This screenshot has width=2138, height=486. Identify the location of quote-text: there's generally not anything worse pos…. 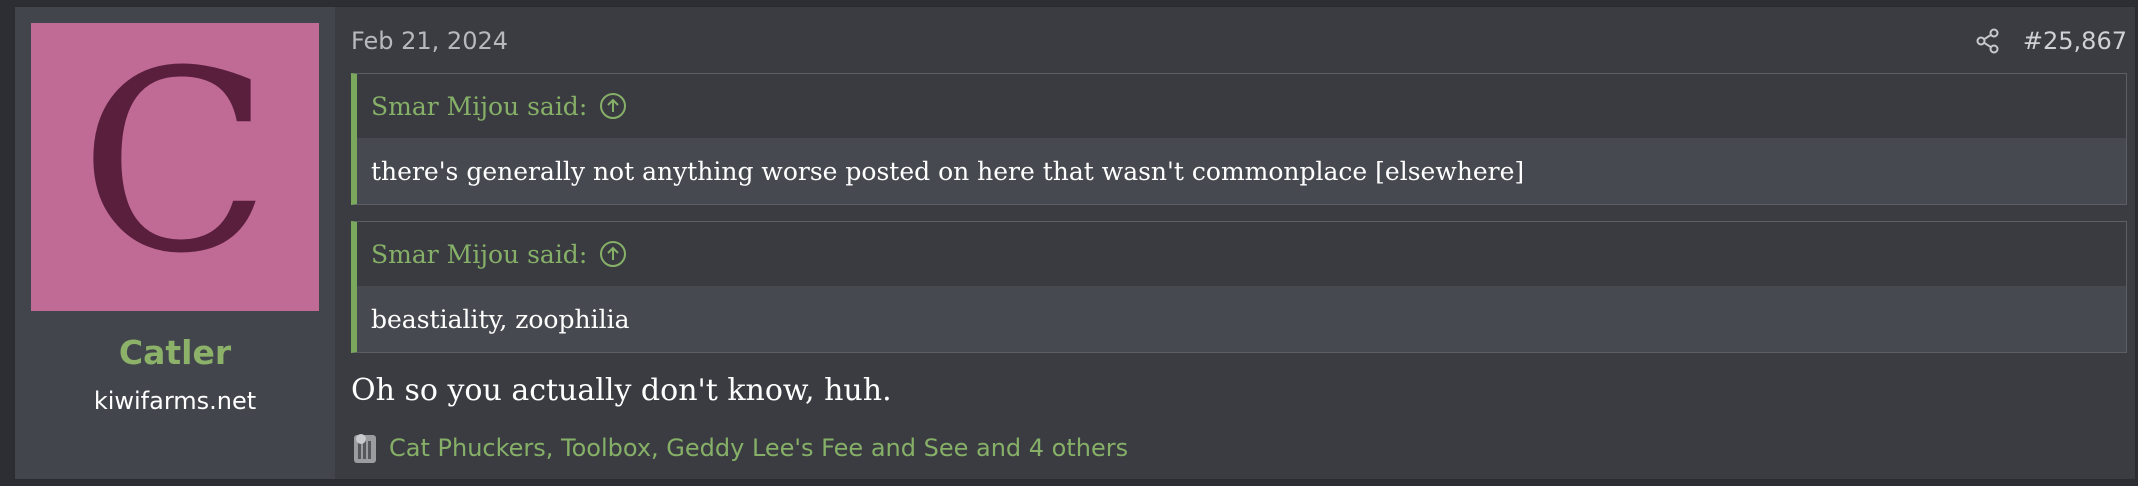
(1241, 171).